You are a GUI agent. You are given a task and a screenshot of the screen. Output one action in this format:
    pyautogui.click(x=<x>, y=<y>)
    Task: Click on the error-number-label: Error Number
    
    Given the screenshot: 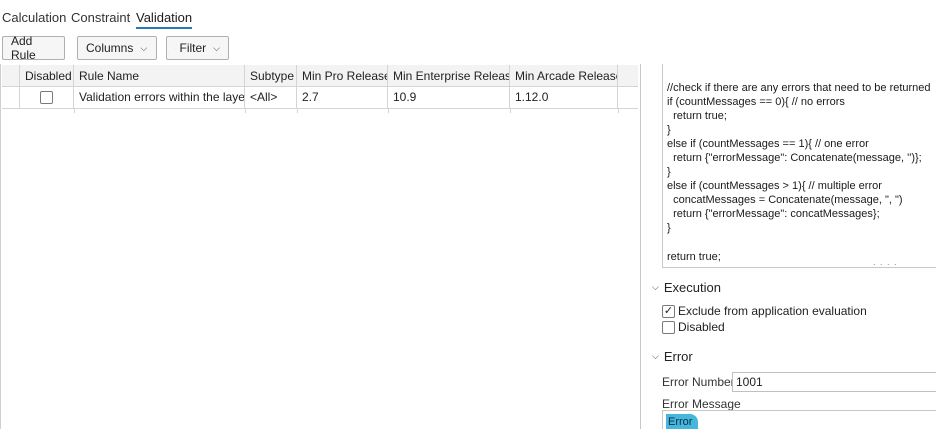 What is the action you would take?
    pyautogui.click(x=698, y=382)
    